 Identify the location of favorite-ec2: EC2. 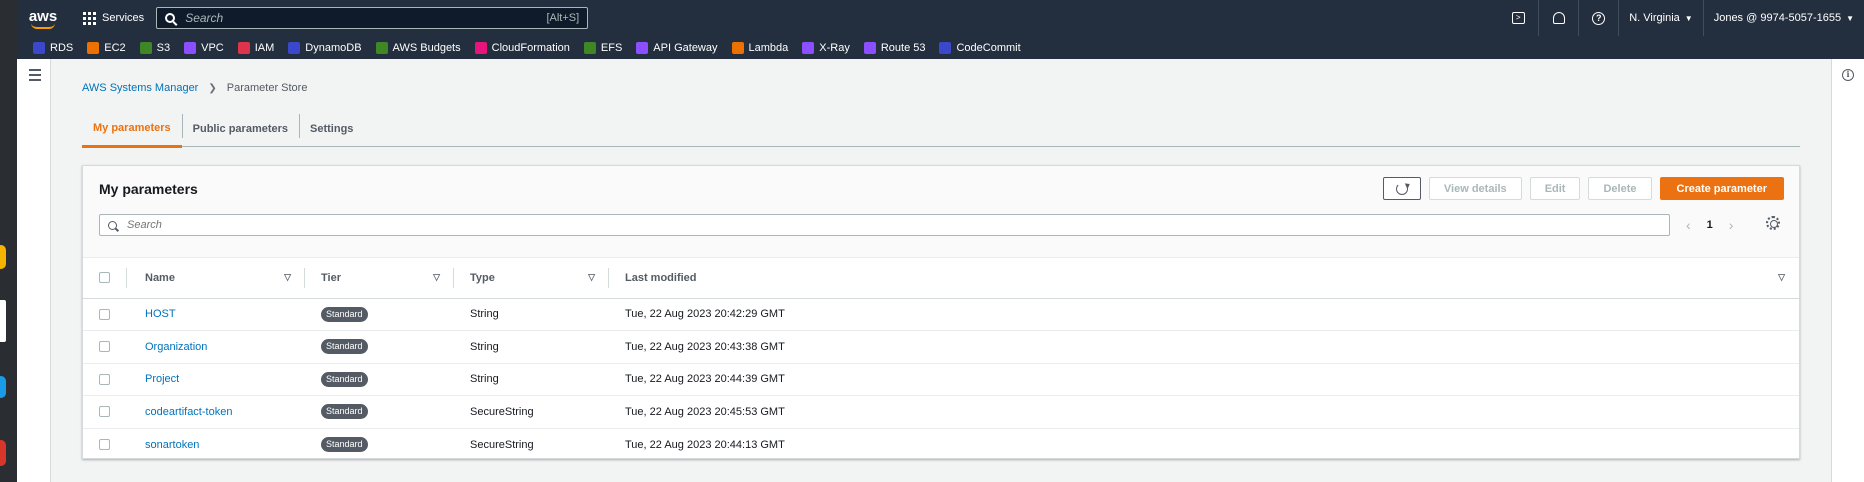
(106, 47).